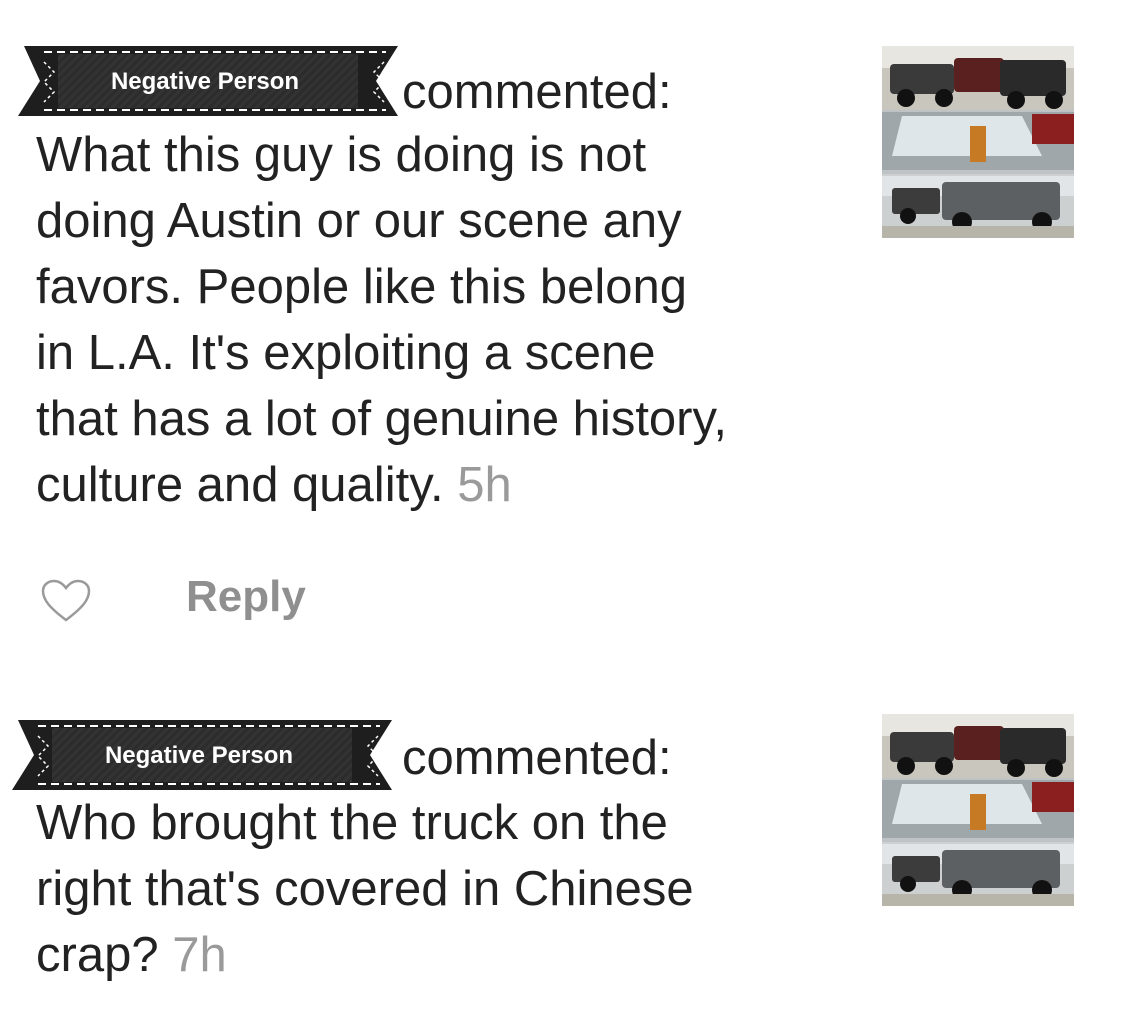  I want to click on comment-line: culture and quality. 5h, so click(436, 485).